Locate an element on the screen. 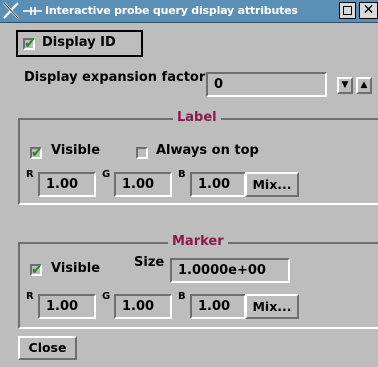  always-on-top-label: Always on top is located at coordinates (207, 150).